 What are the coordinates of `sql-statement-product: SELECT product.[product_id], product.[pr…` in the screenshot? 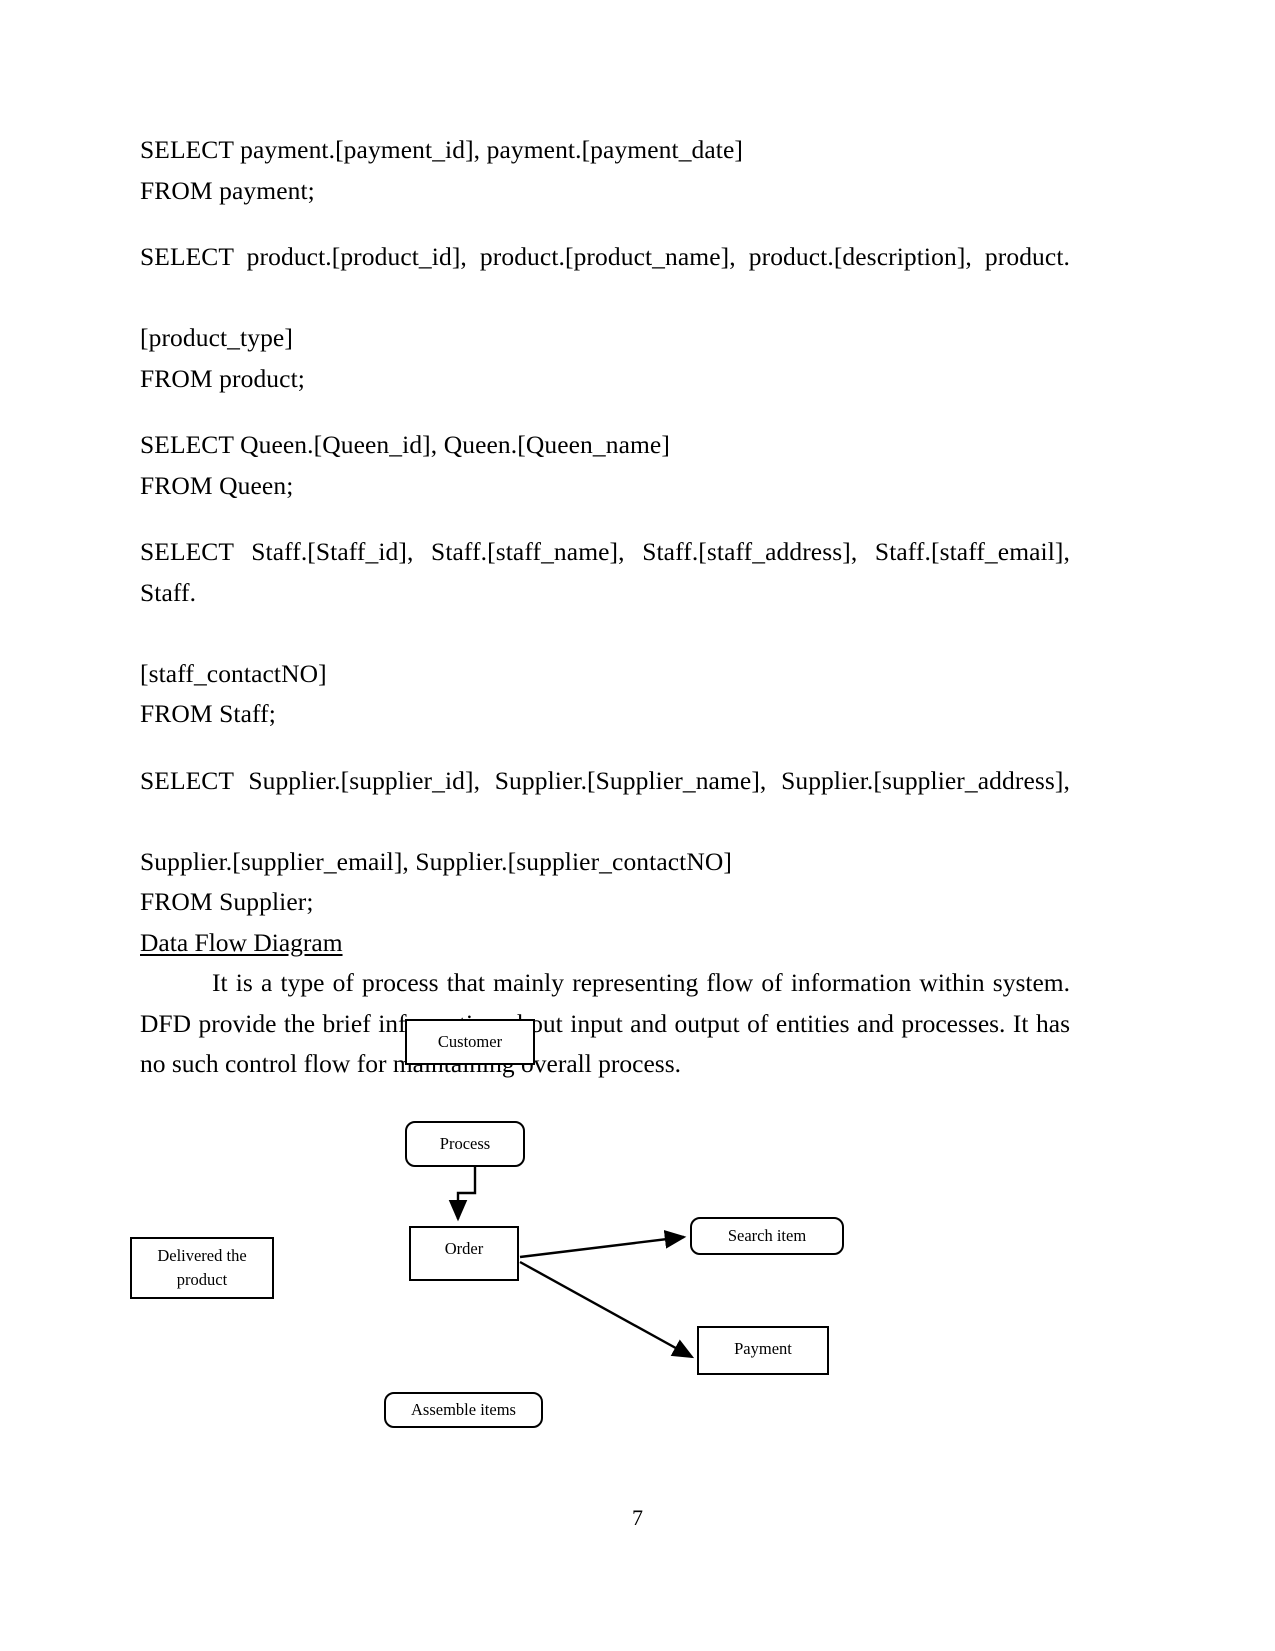 It's located at (605, 318).